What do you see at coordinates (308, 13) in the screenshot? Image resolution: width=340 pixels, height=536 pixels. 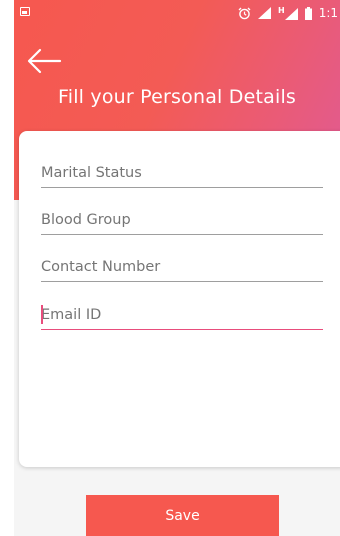 I see `battery-icon` at bounding box center [308, 13].